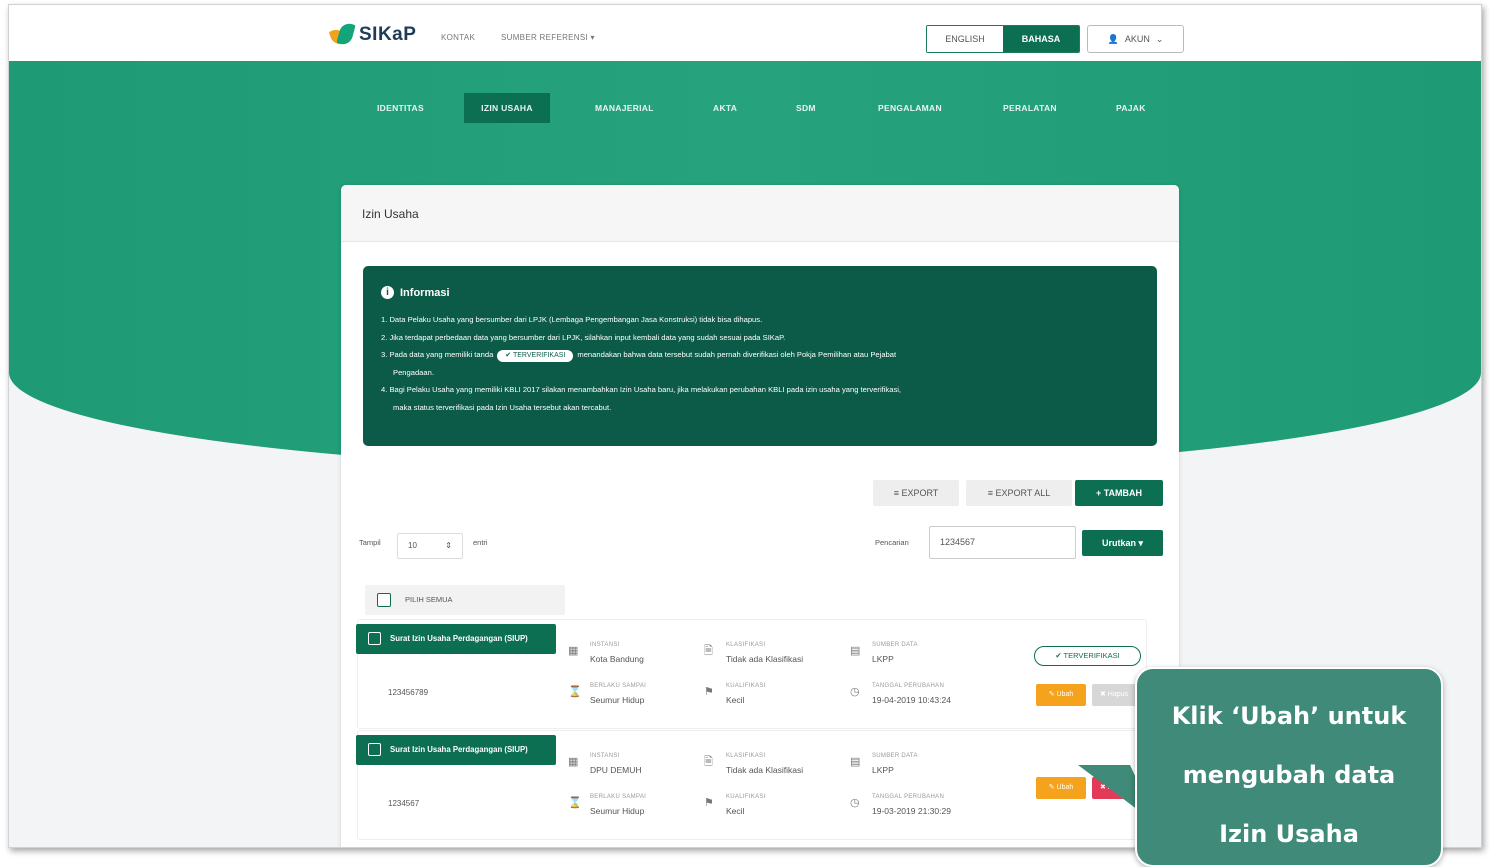 The width and height of the screenshot is (1490, 867). What do you see at coordinates (535, 356) in the screenshot?
I see `verified-pill-sample: ✔ TERVERIFIKASI` at bounding box center [535, 356].